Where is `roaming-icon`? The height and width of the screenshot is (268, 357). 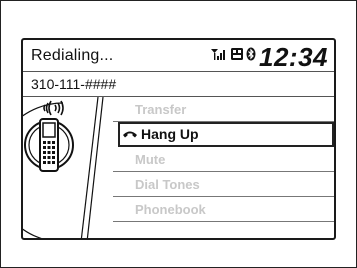 roaming-icon is located at coordinates (237, 56).